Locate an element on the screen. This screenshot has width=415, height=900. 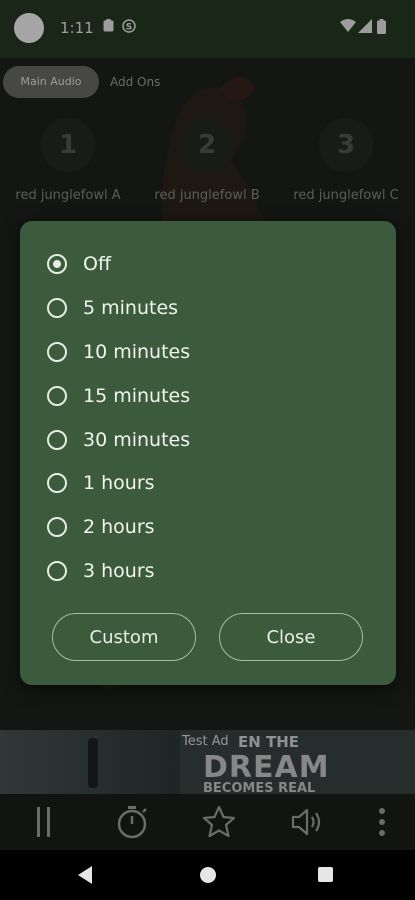
option-label: 2 hours is located at coordinates (119, 527).